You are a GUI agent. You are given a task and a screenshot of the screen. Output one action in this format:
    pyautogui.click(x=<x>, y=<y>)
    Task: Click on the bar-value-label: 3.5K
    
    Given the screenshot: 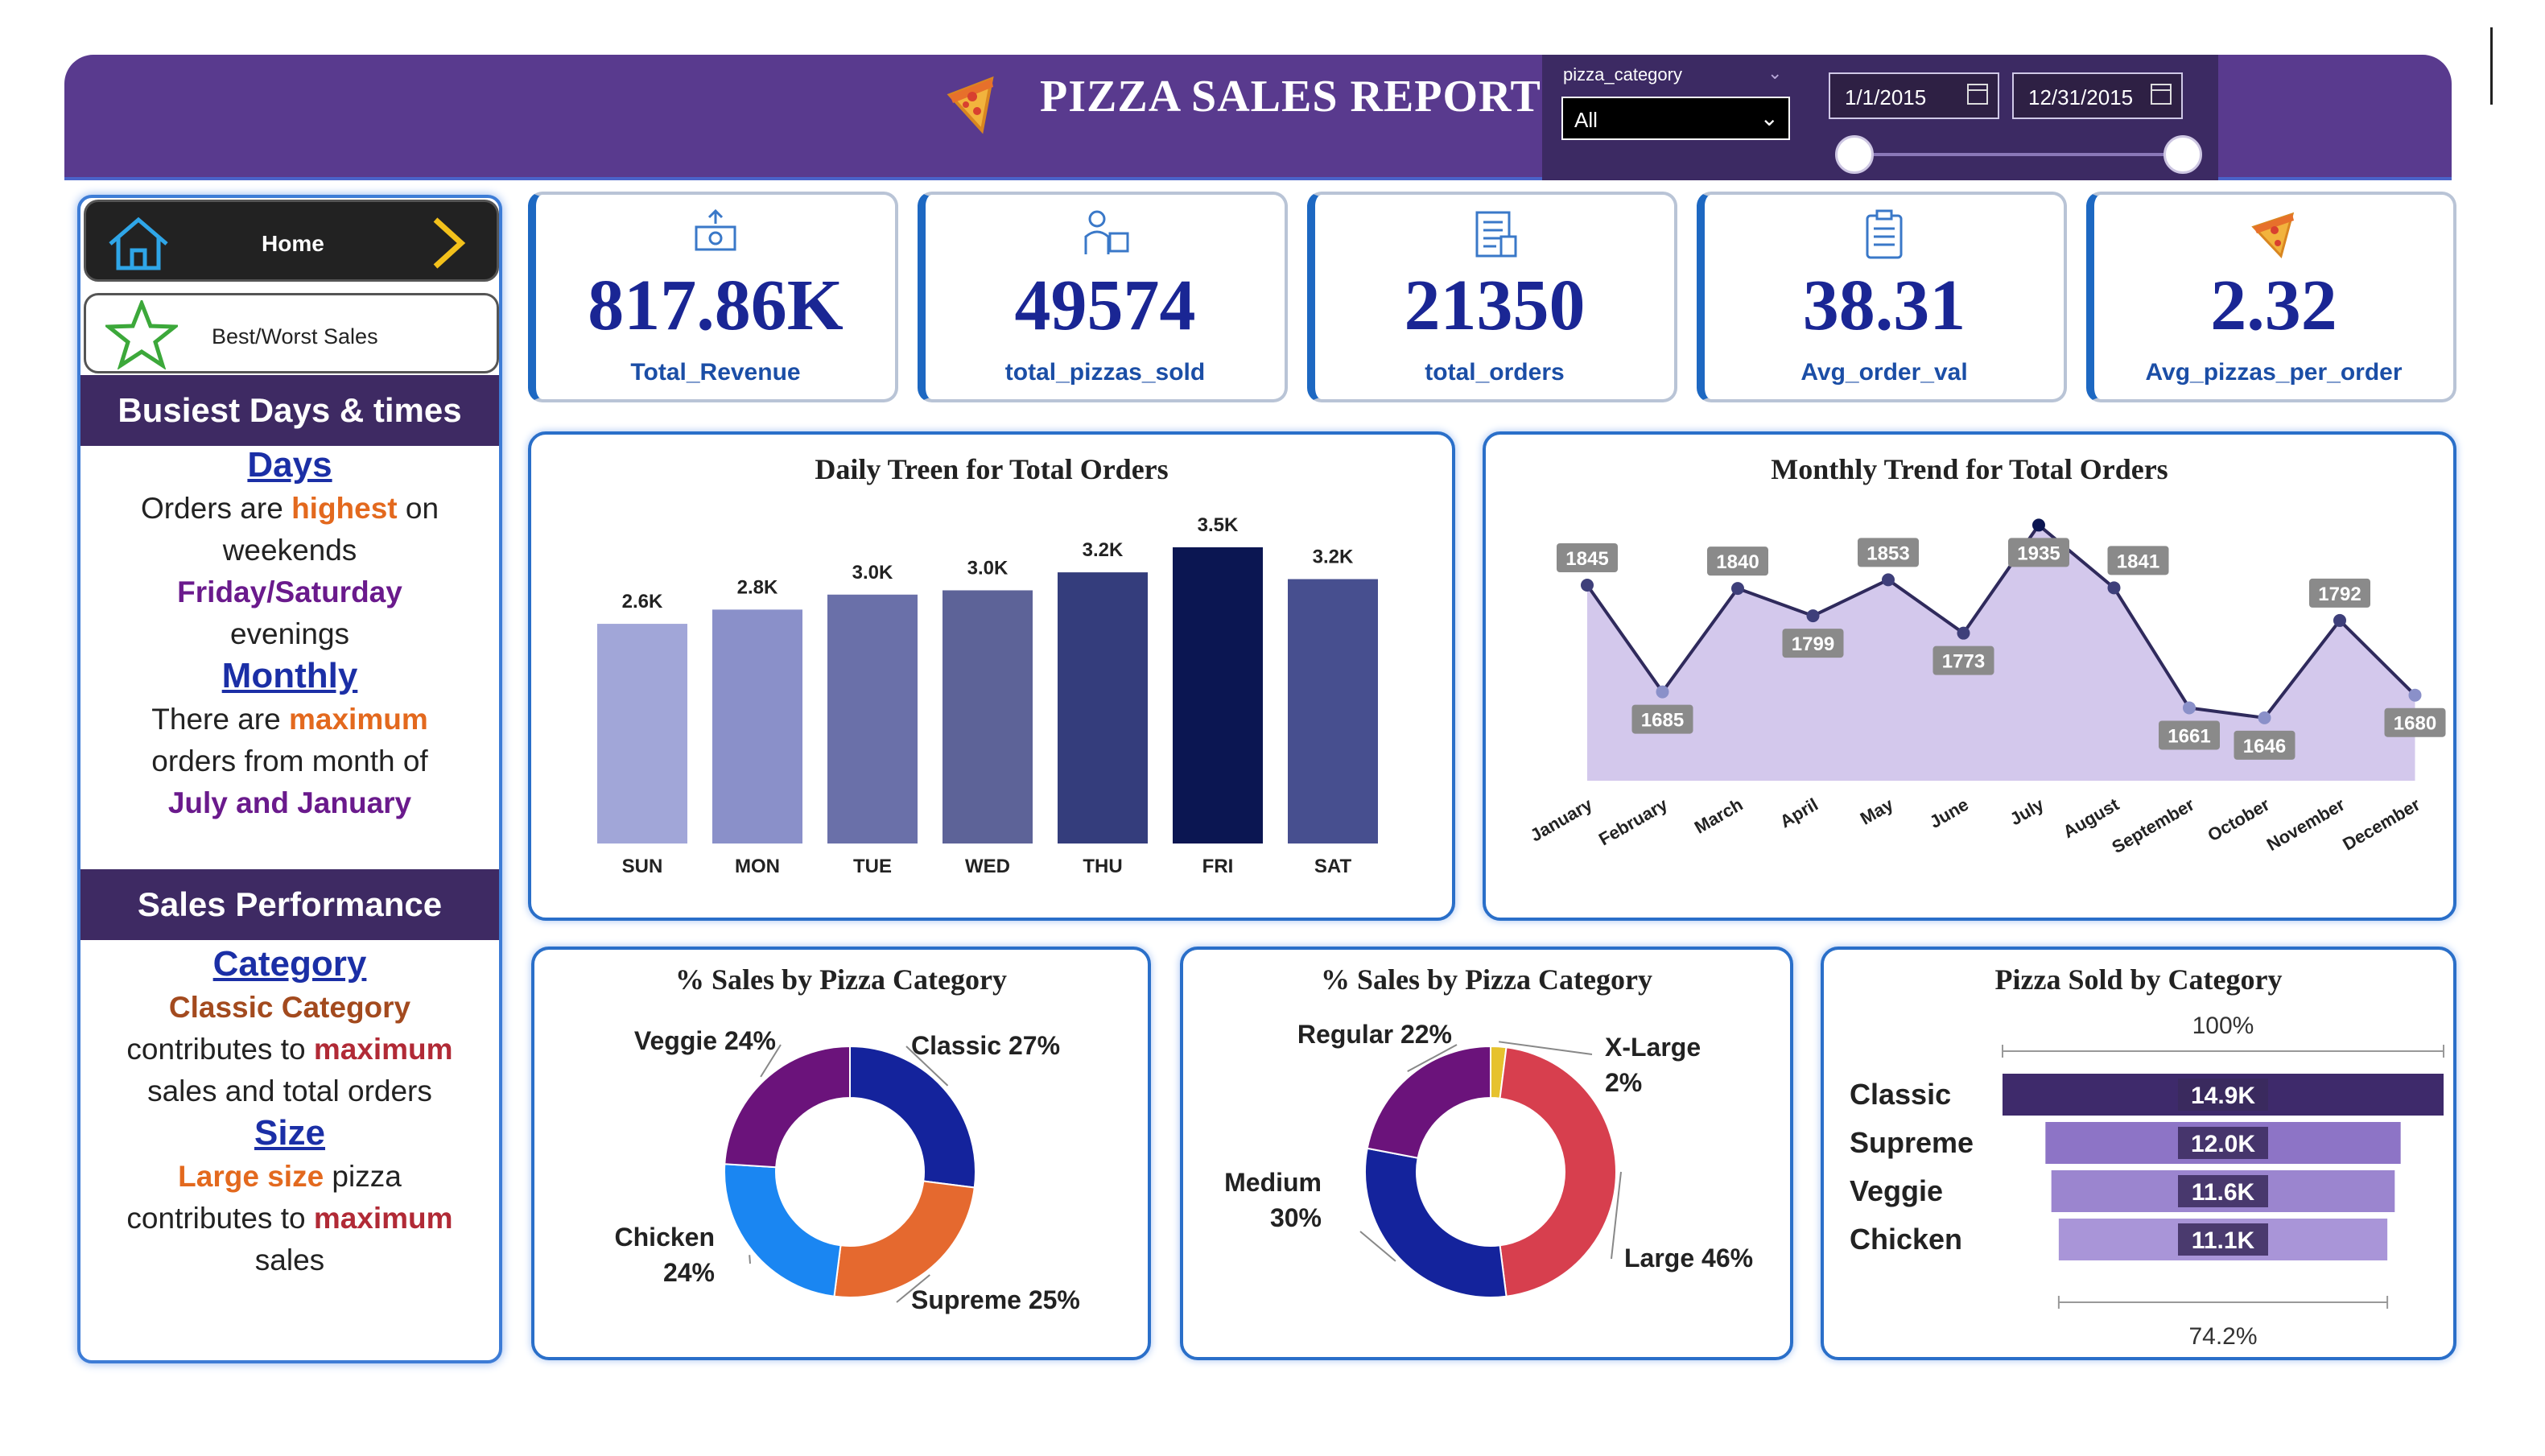 What is the action you would take?
    pyautogui.click(x=1218, y=525)
    